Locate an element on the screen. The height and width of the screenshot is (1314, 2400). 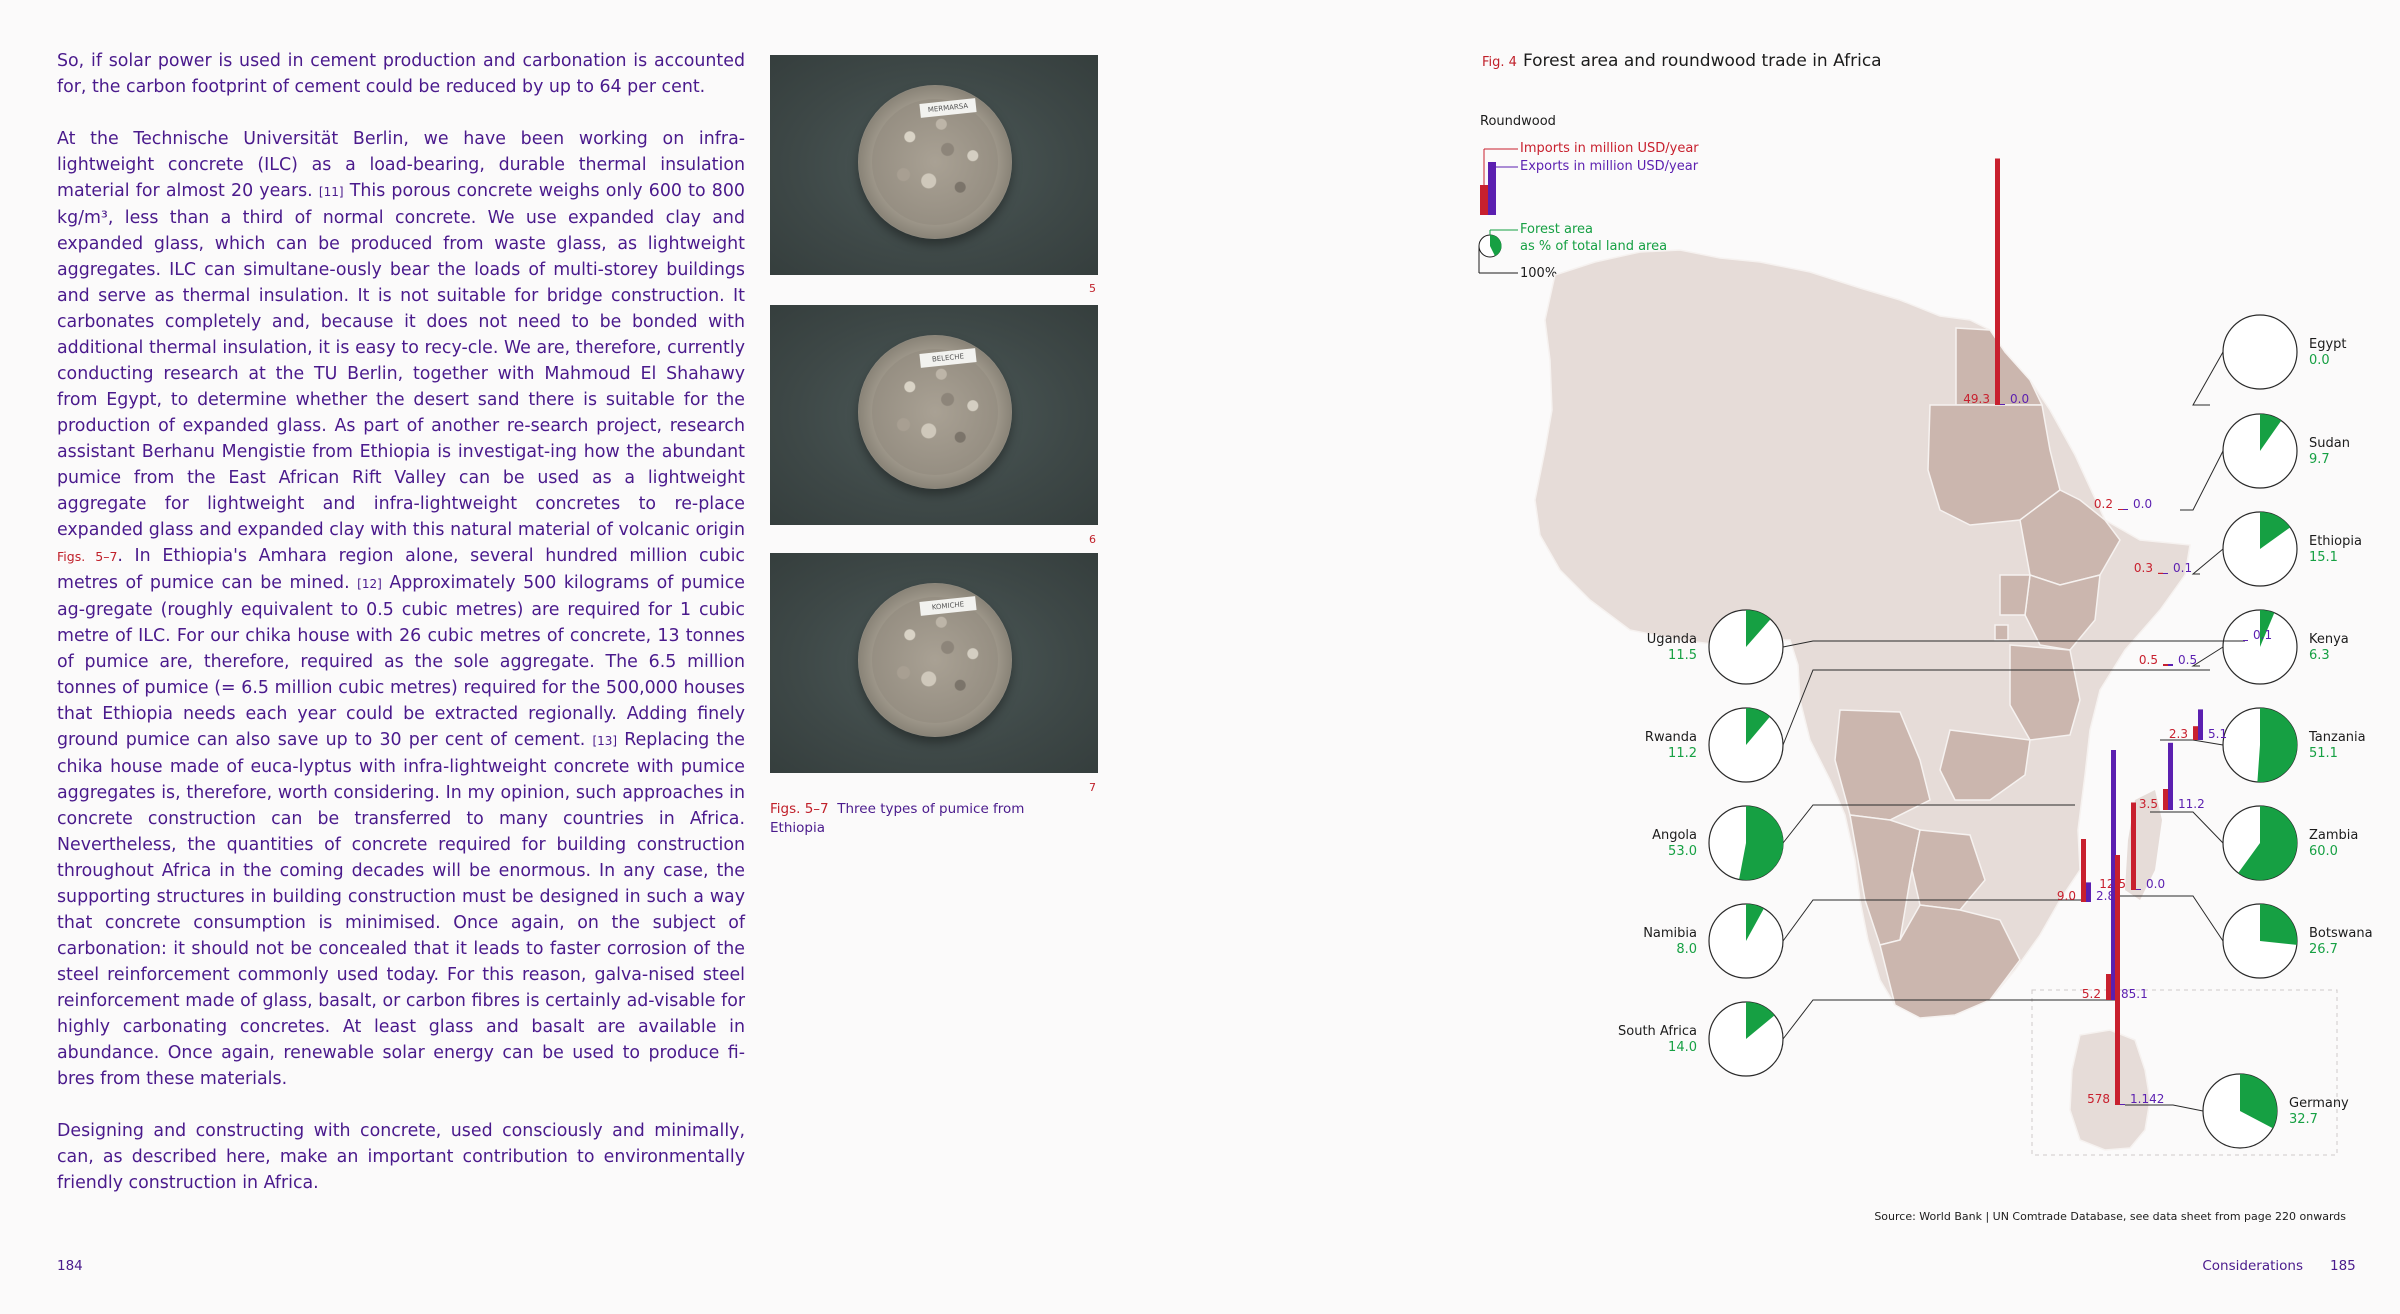
photo-number: 6 is located at coordinates (1092, 539).